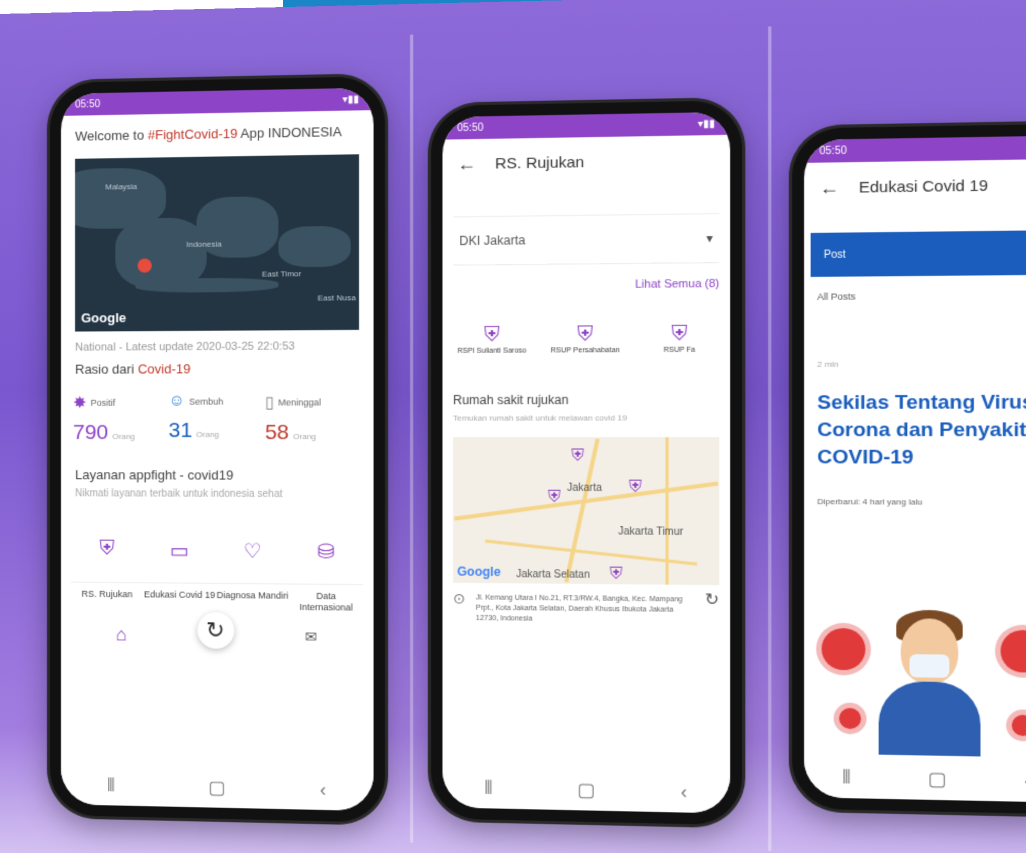 This screenshot has width=1026, height=853. I want to click on grave-icon: ▯, so click(269, 403).